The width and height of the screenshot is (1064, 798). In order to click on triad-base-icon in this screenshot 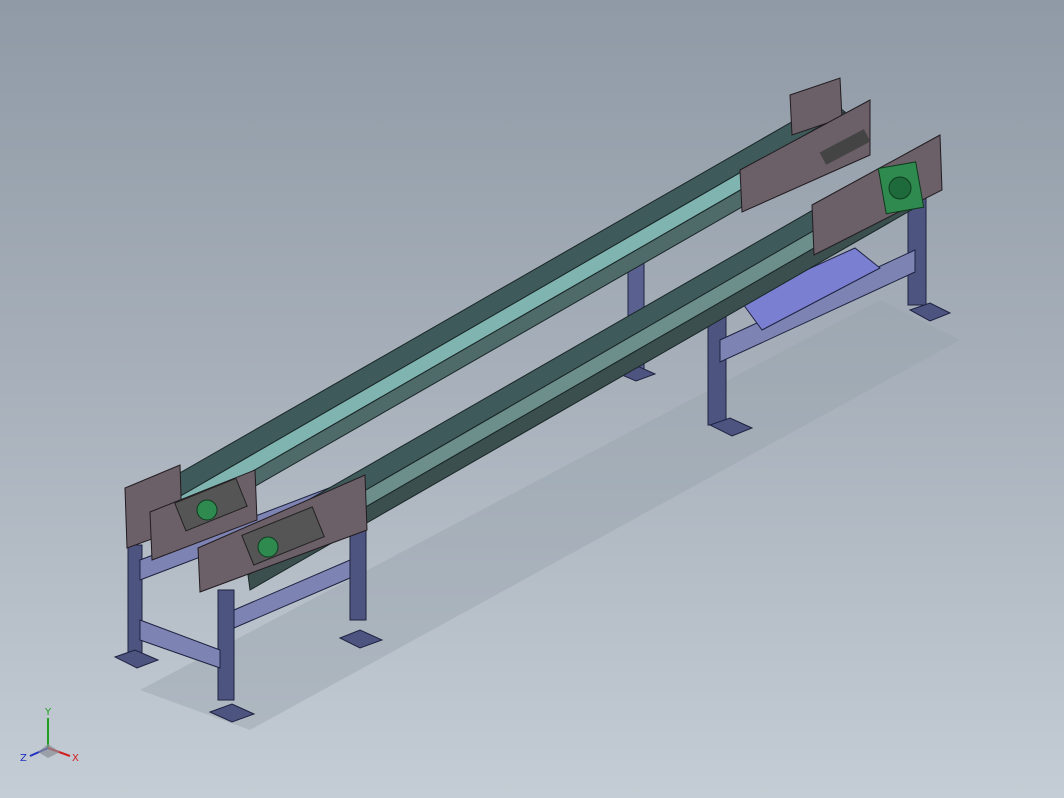, I will do `click(49, 751)`.